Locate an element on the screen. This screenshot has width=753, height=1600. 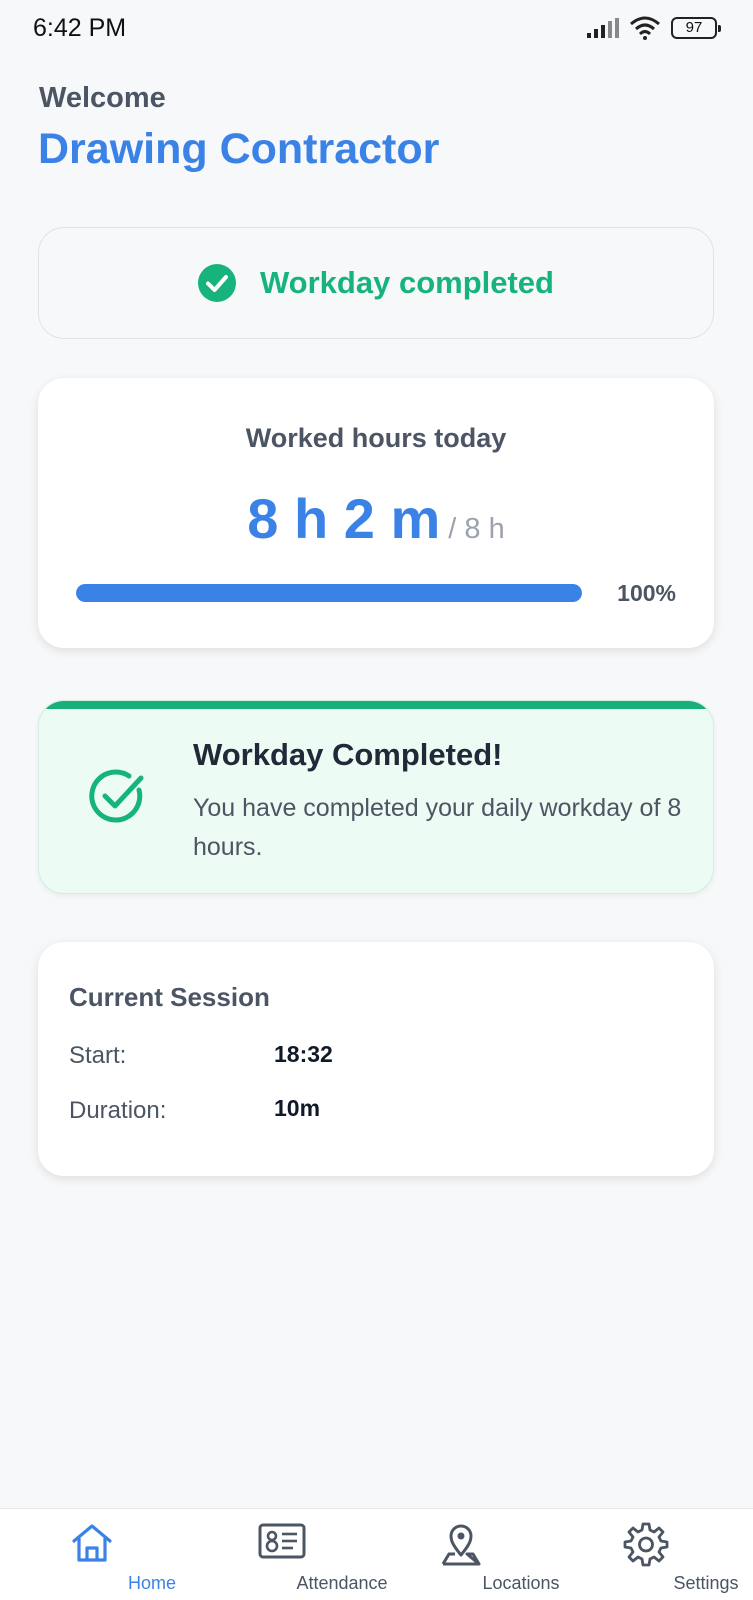
worked-hours-value: 8 h 2 m/ 8 h is located at coordinates (376, 518).